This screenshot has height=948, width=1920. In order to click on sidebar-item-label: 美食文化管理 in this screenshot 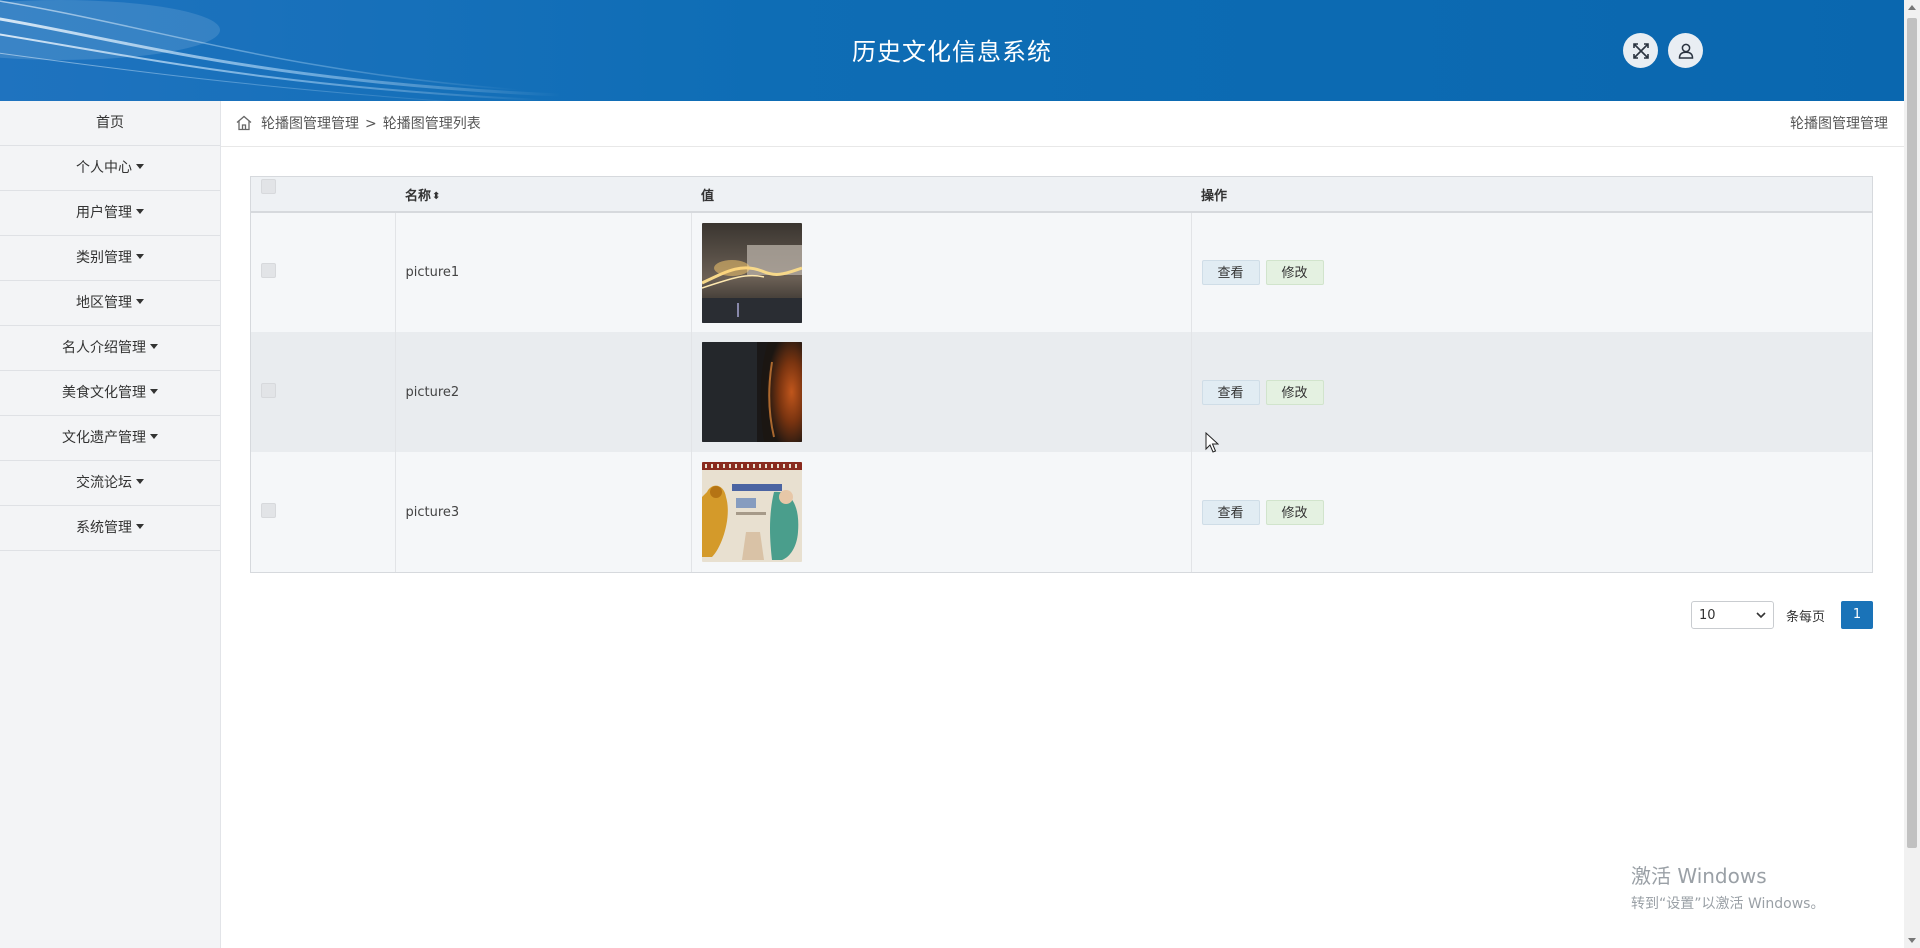, I will do `click(104, 393)`.